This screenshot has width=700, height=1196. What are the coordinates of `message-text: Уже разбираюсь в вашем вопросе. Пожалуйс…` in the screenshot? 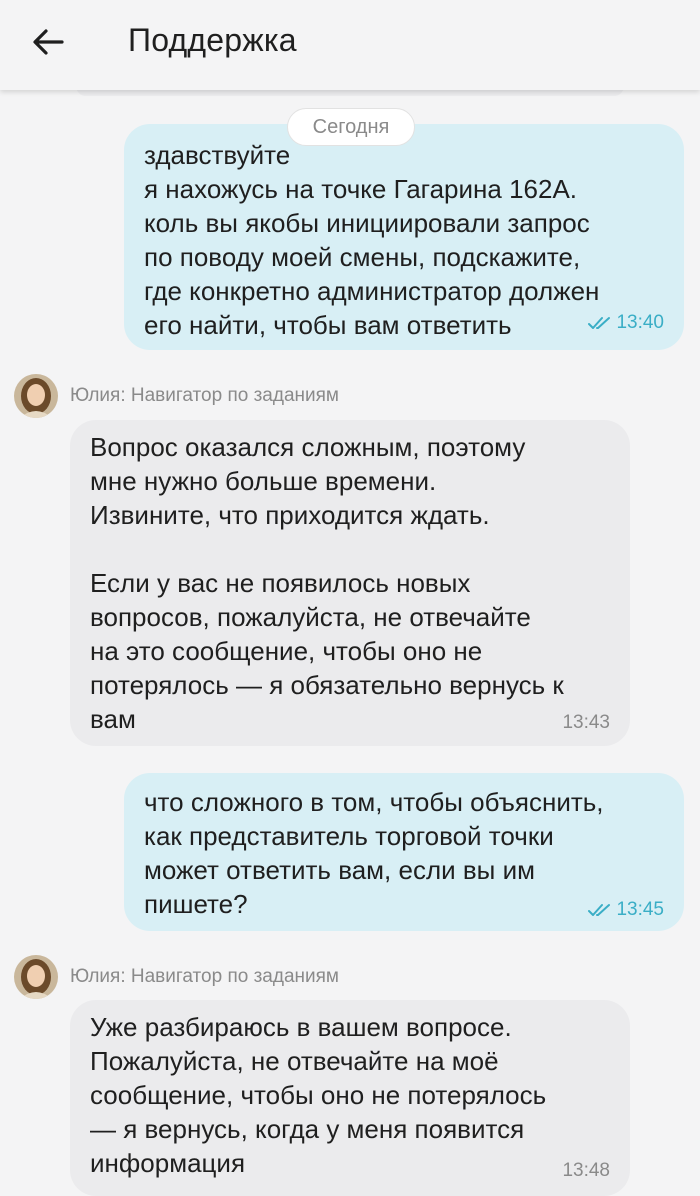 It's located at (318, 1095).